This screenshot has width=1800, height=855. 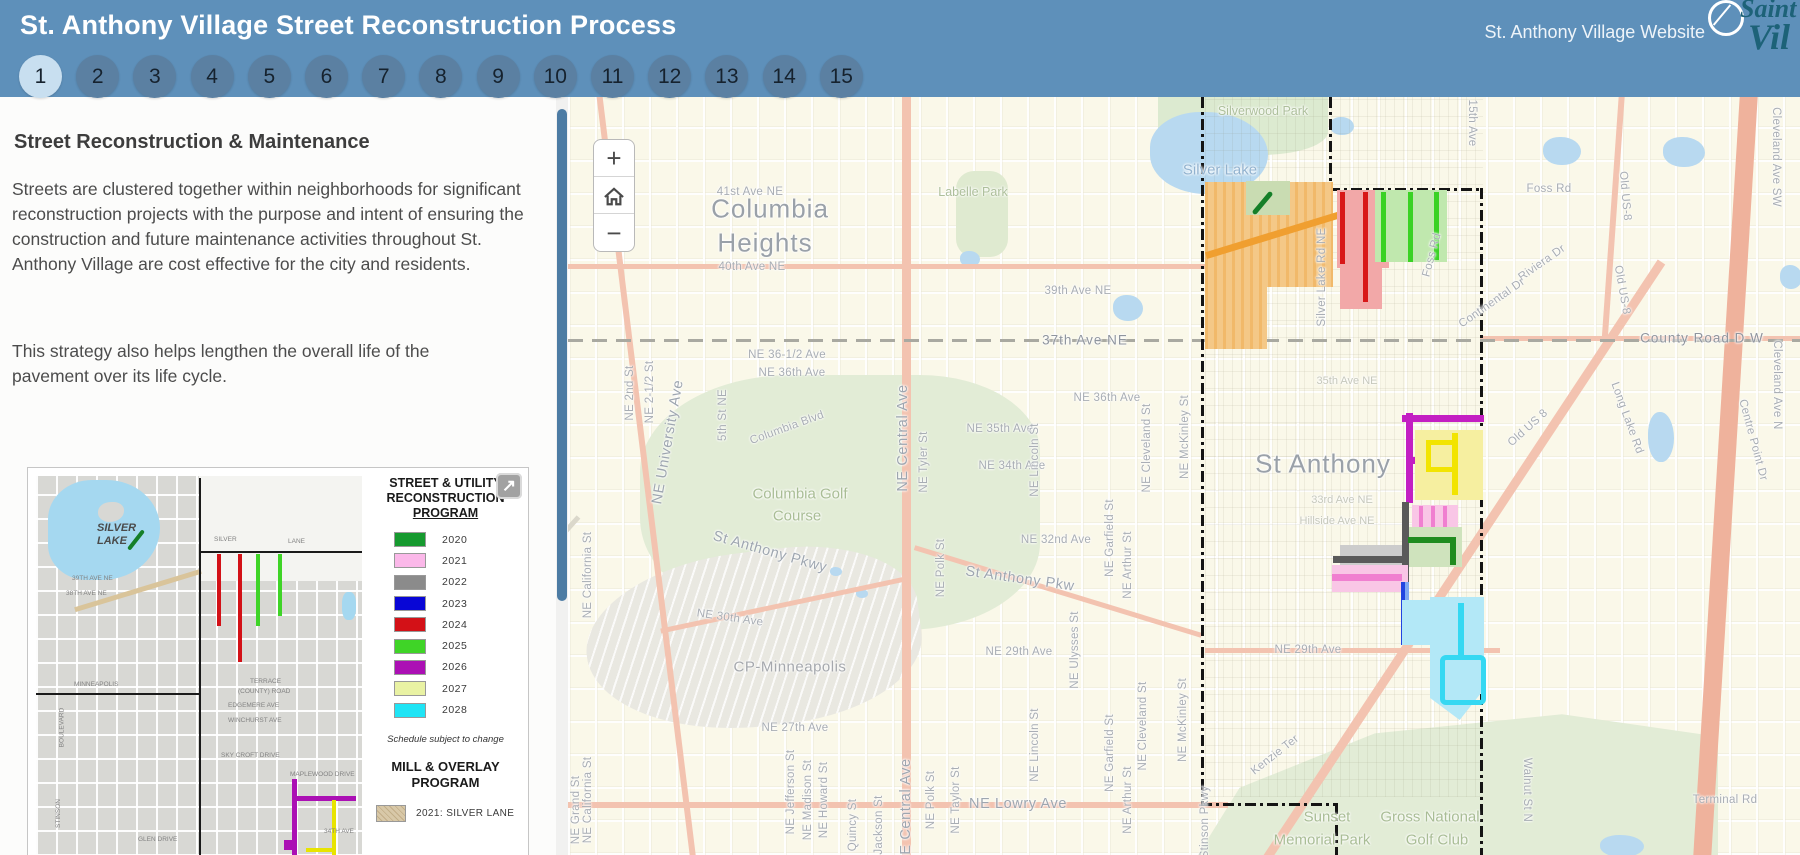 I want to click on mill-overlay-row: 2021: SILVER LANE, so click(x=445, y=813).